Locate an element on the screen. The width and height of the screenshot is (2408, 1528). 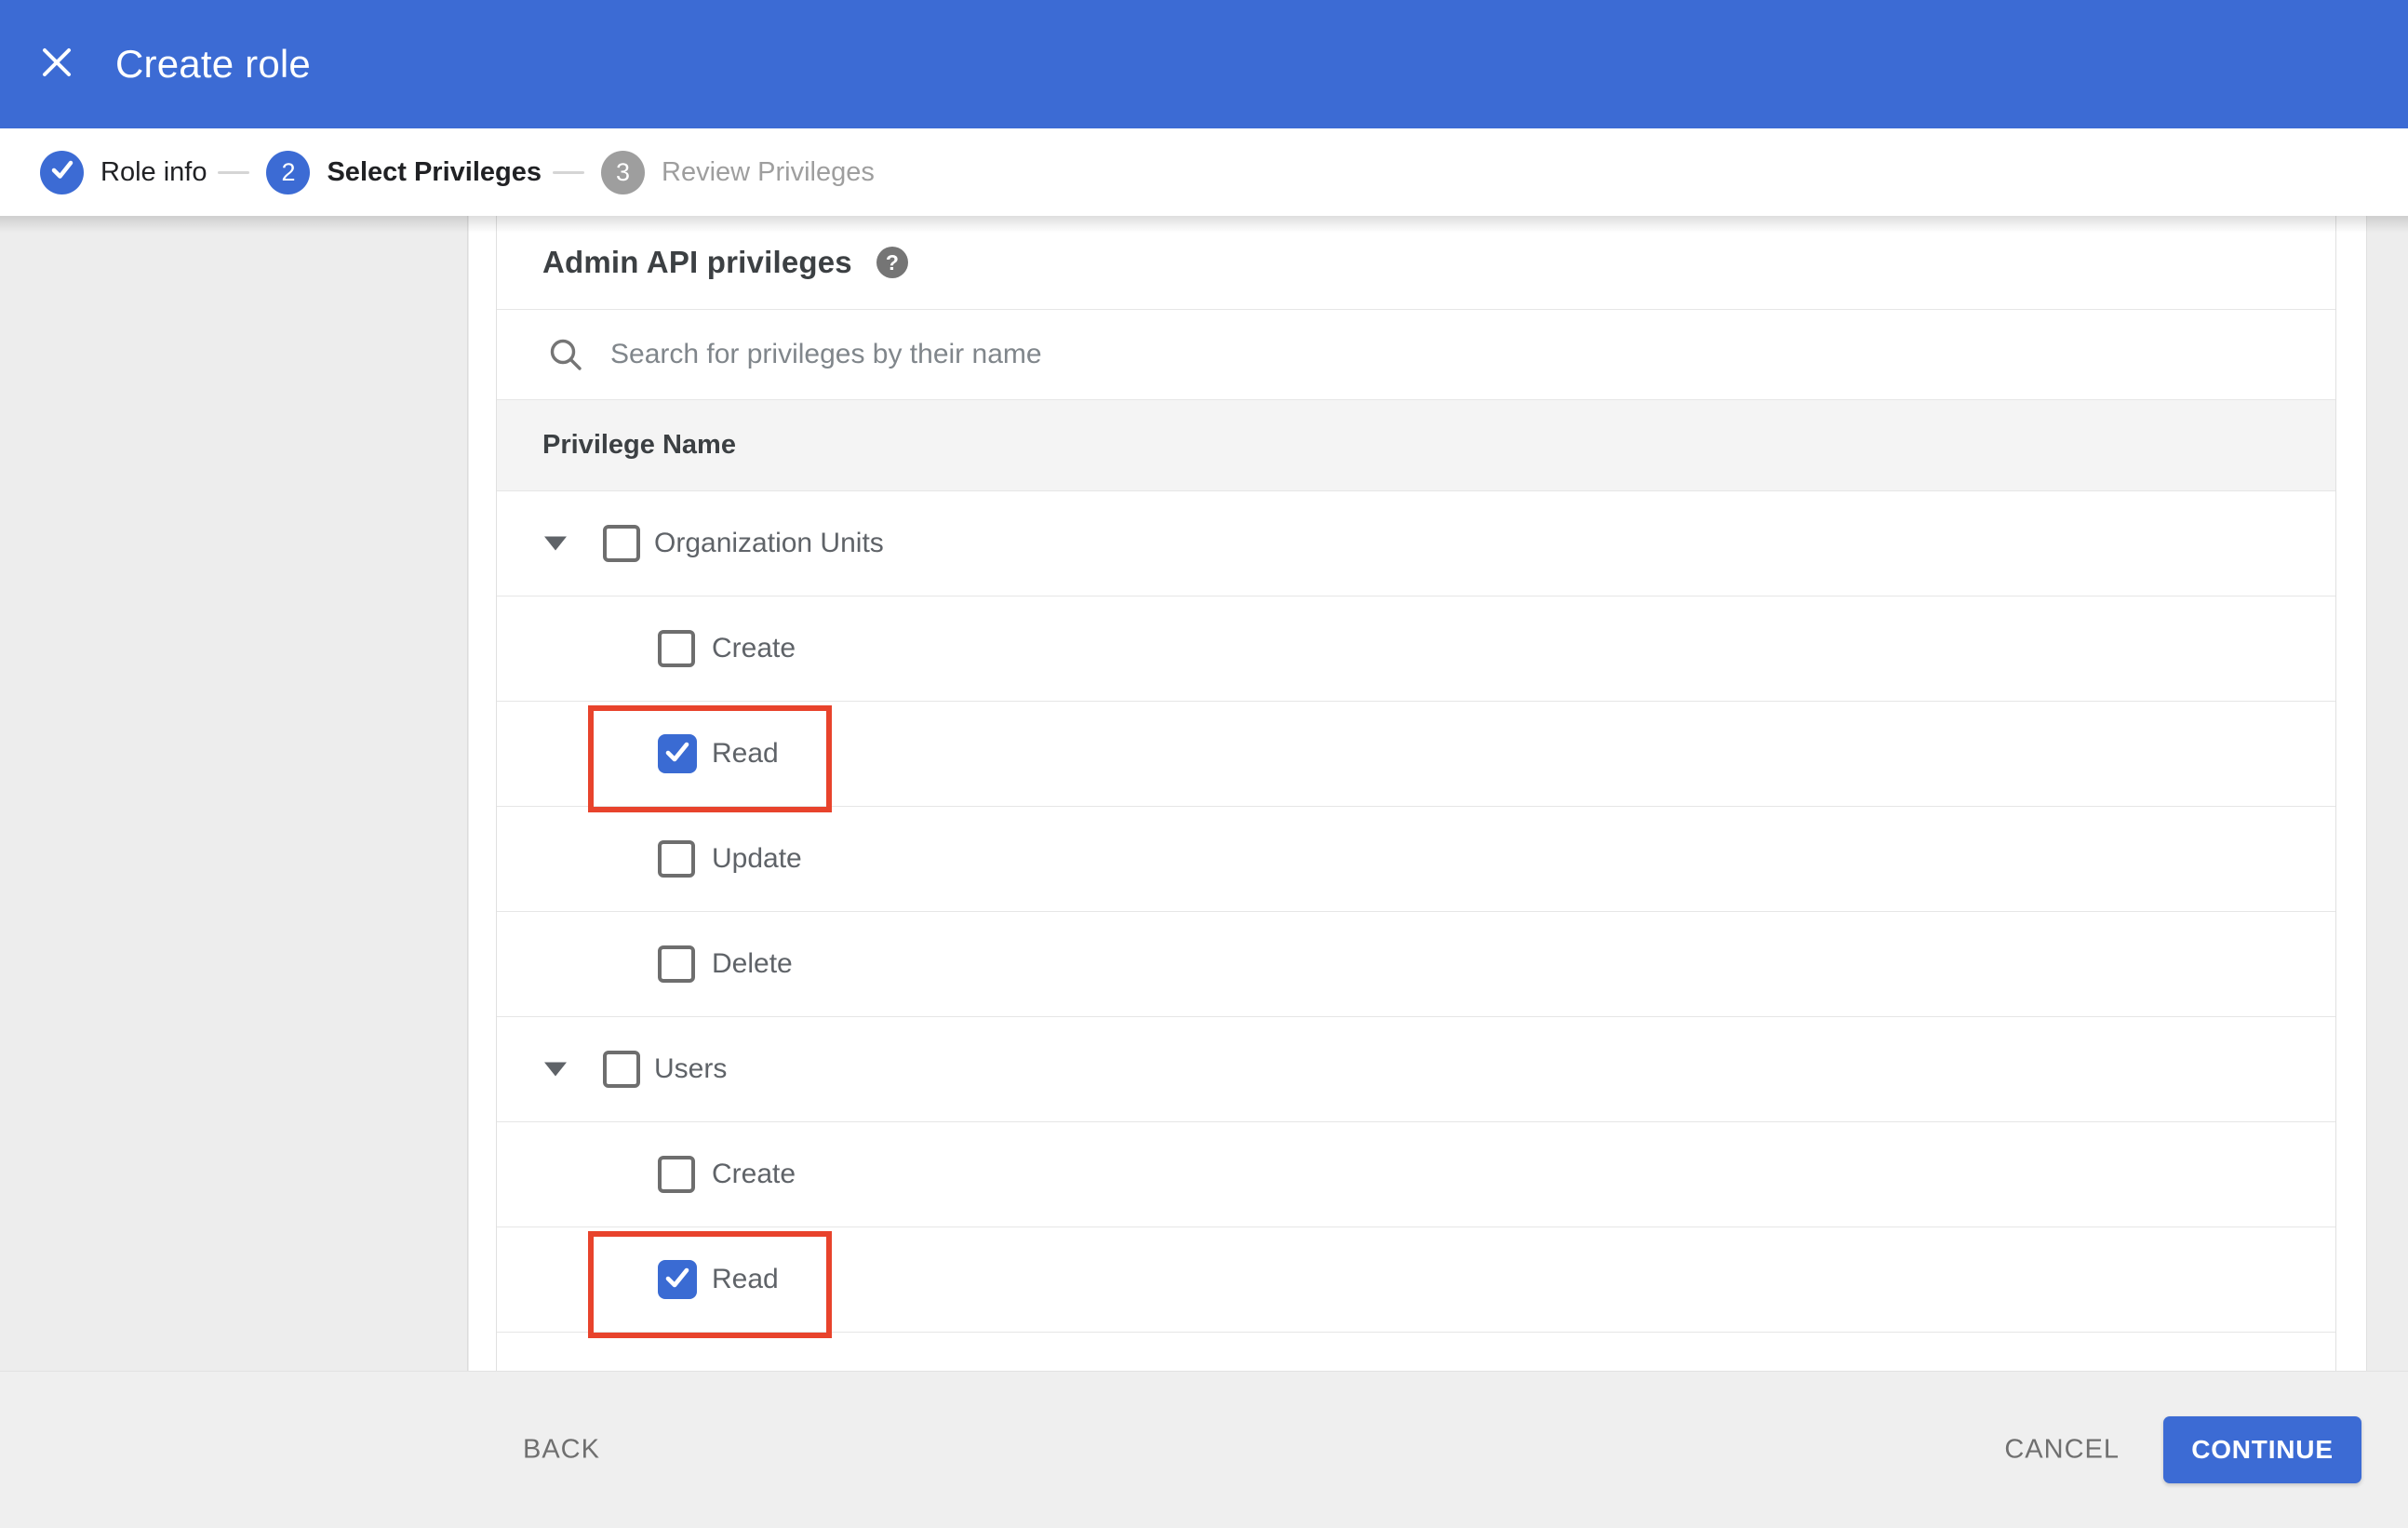
row-label: Users is located at coordinates (691, 1068).